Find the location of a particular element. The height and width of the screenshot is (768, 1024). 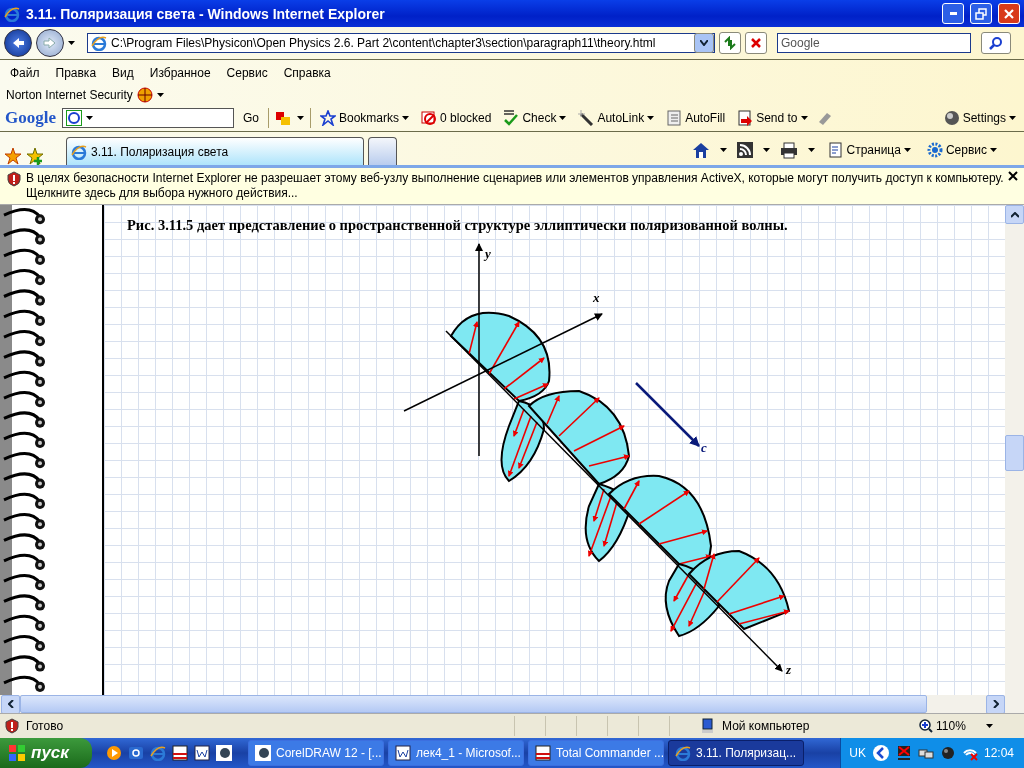

chevron-down-icon is located at coordinates (704, 43).